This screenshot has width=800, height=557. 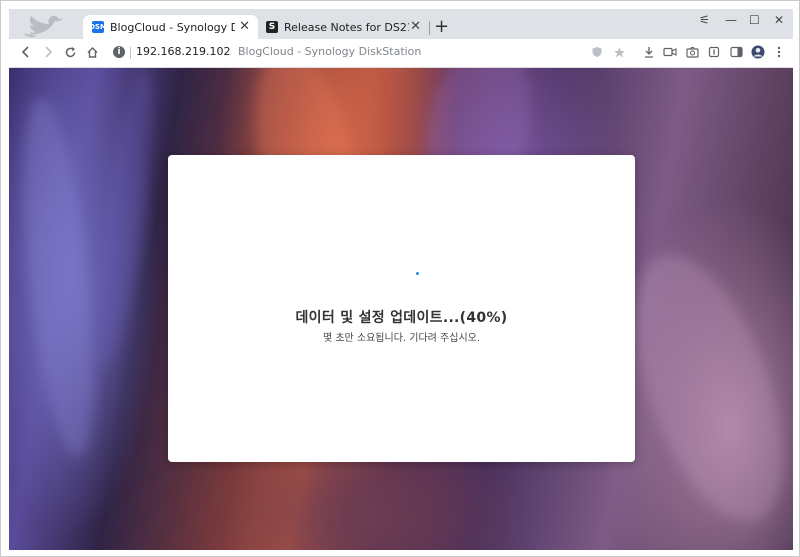 I want to click on new-tab-button: +, so click(x=441, y=27).